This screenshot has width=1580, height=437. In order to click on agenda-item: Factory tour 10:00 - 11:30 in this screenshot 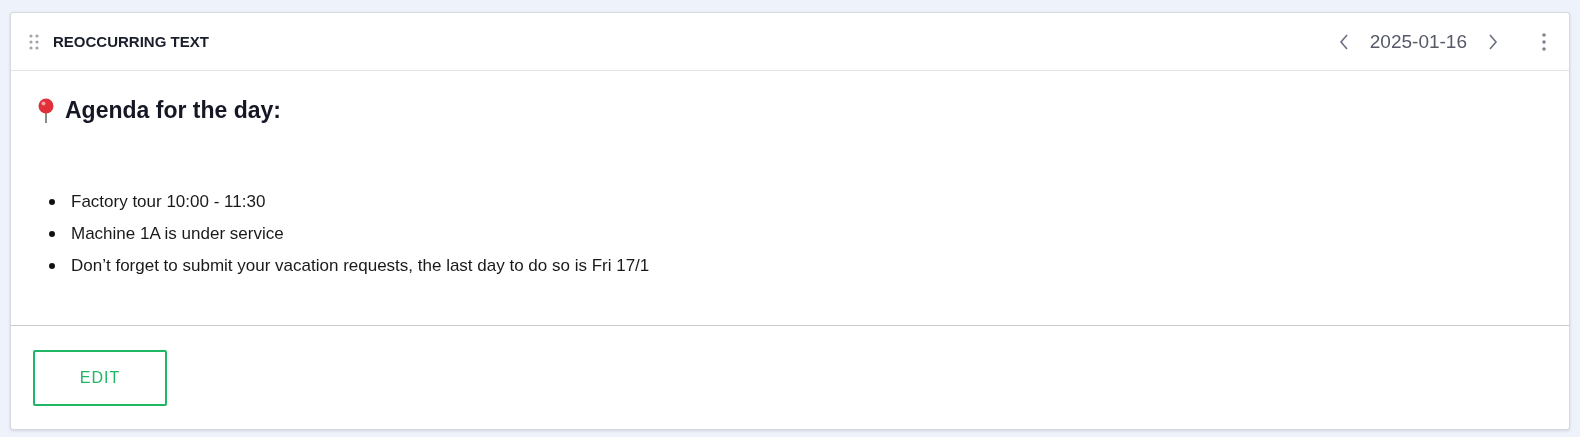, I will do `click(168, 202)`.